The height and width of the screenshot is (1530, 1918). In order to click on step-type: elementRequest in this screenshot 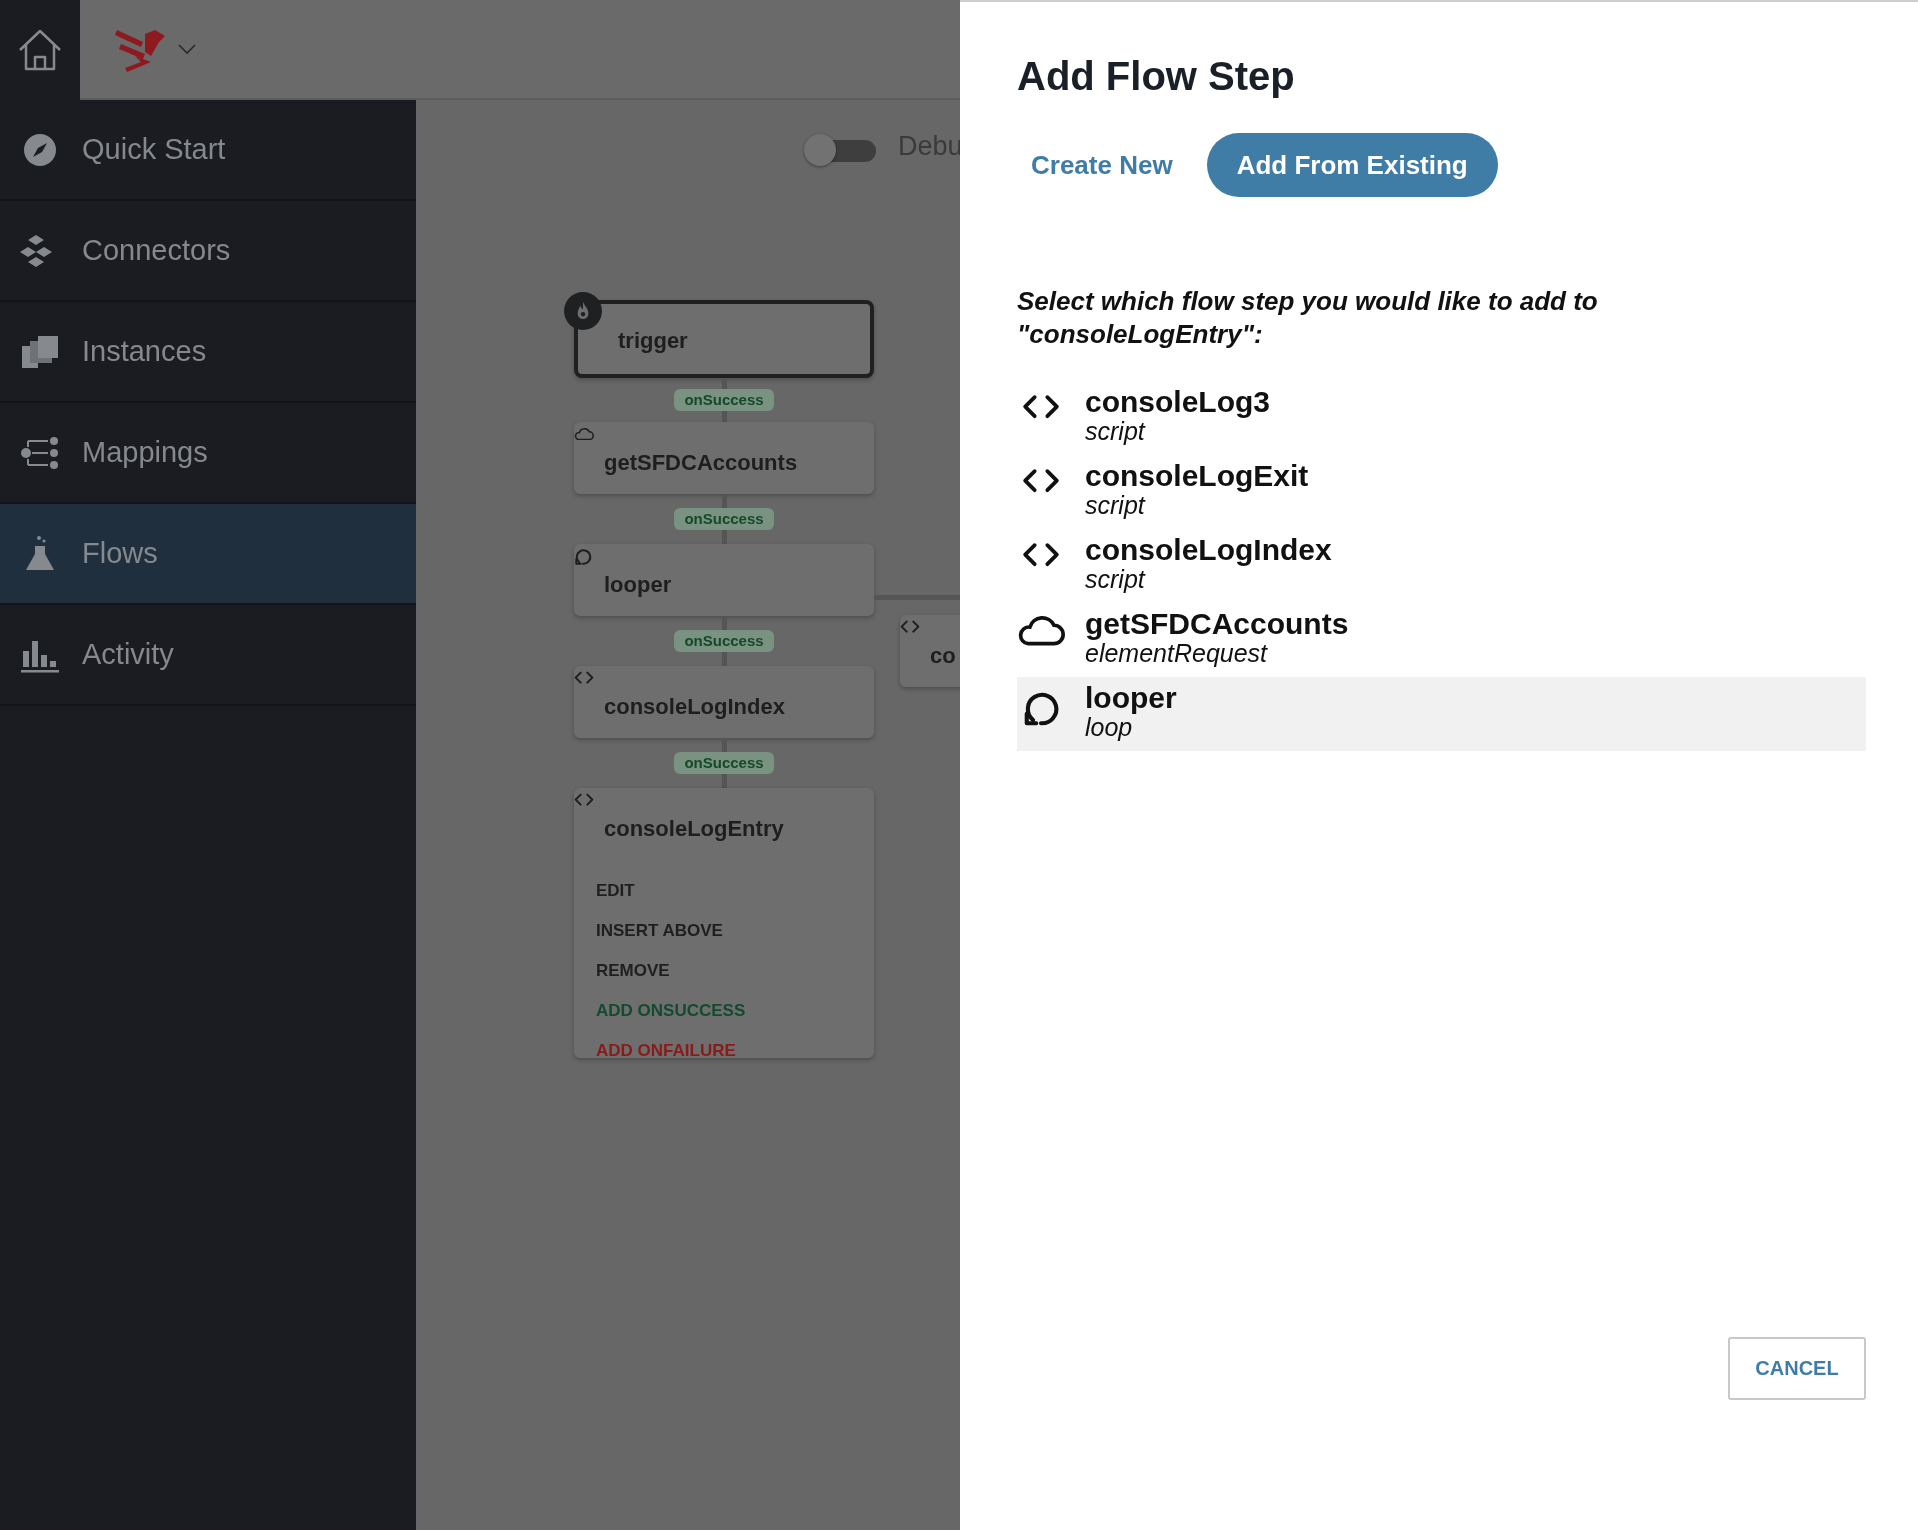, I will do `click(1176, 653)`.